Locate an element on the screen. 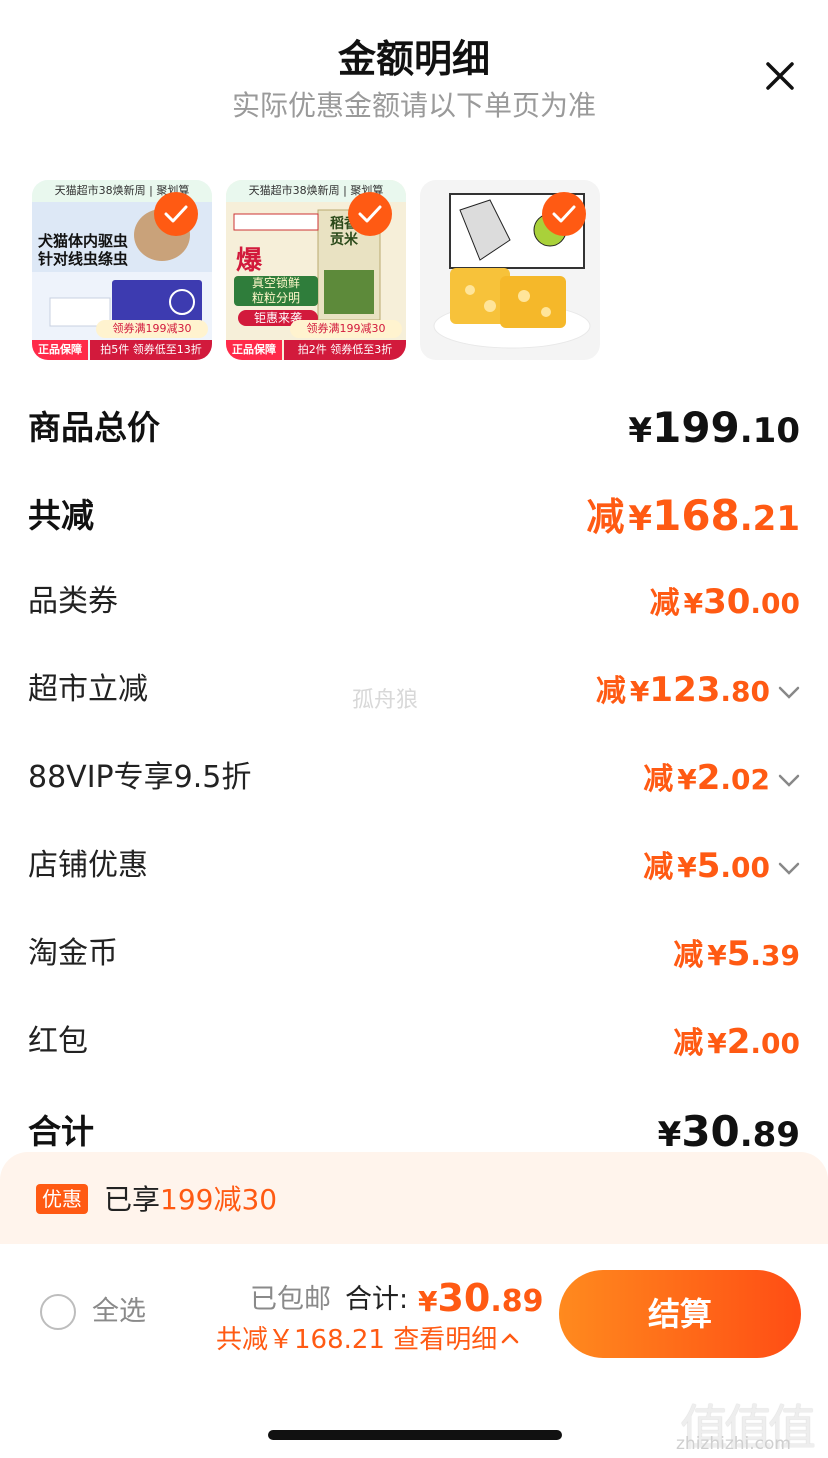 The width and height of the screenshot is (828, 1458). discount-row-category-coupon: 品类券 减 ¥30.00 is located at coordinates (414, 602).